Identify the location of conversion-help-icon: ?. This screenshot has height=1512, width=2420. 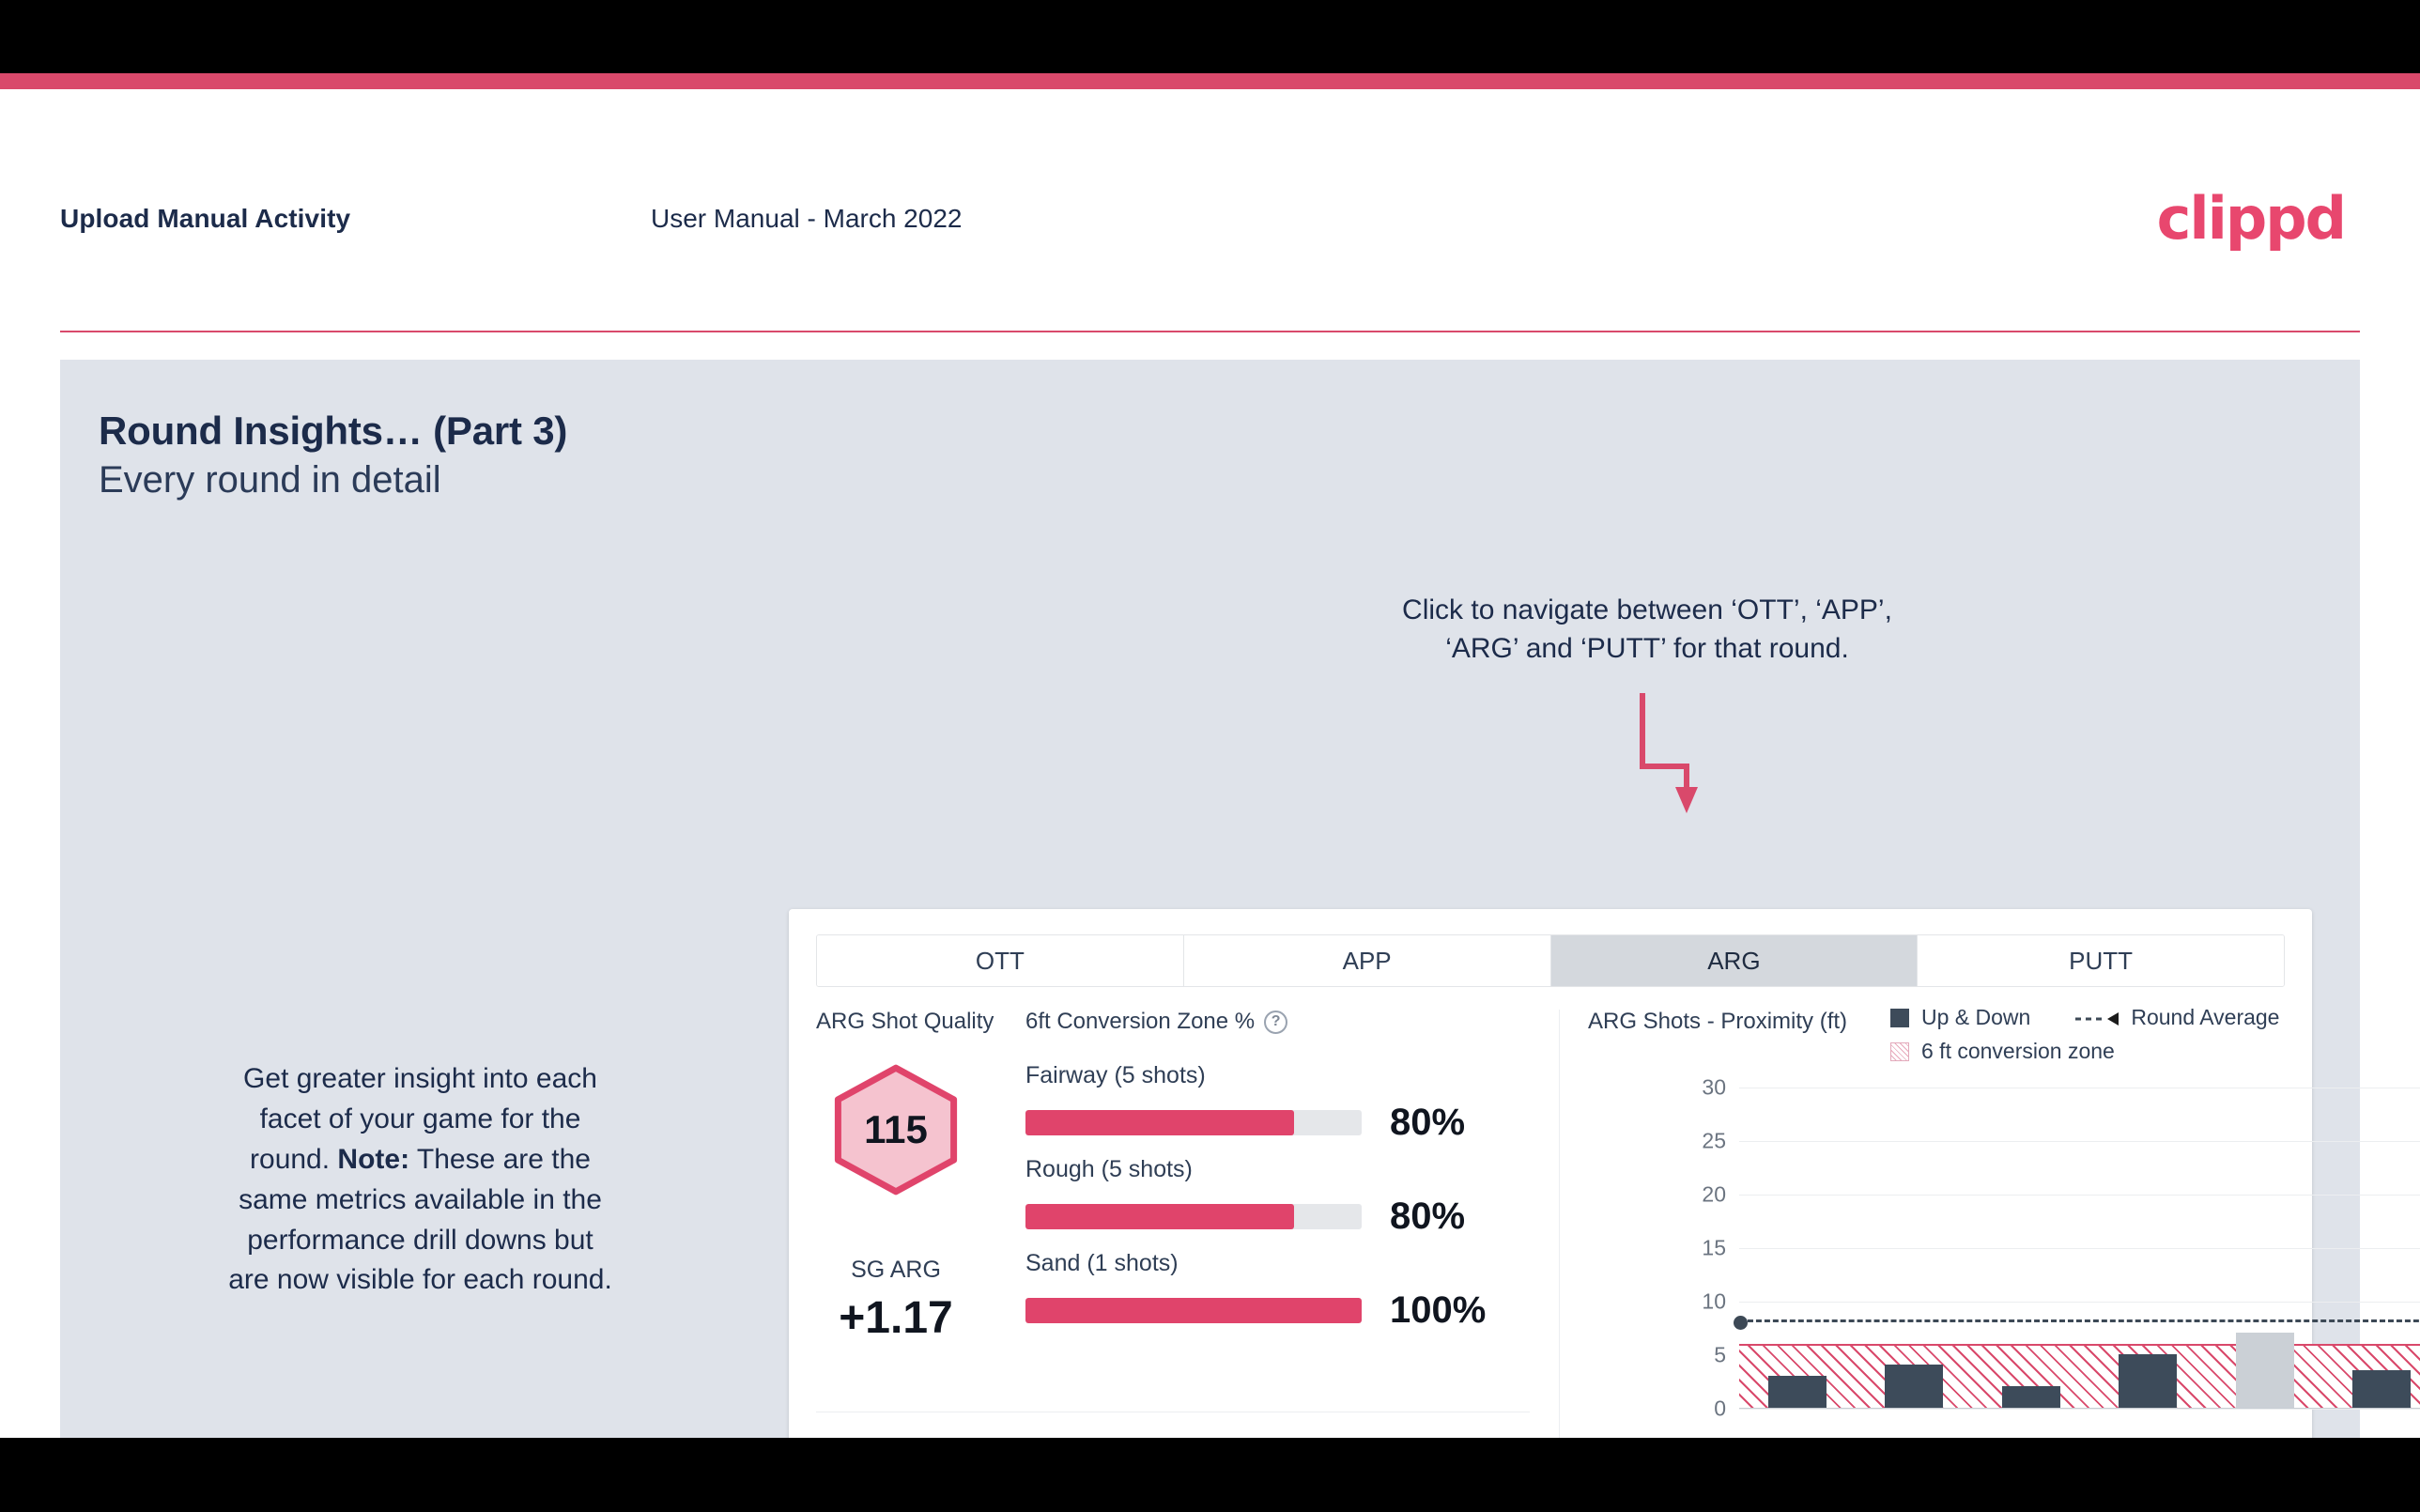
(1276, 1022).